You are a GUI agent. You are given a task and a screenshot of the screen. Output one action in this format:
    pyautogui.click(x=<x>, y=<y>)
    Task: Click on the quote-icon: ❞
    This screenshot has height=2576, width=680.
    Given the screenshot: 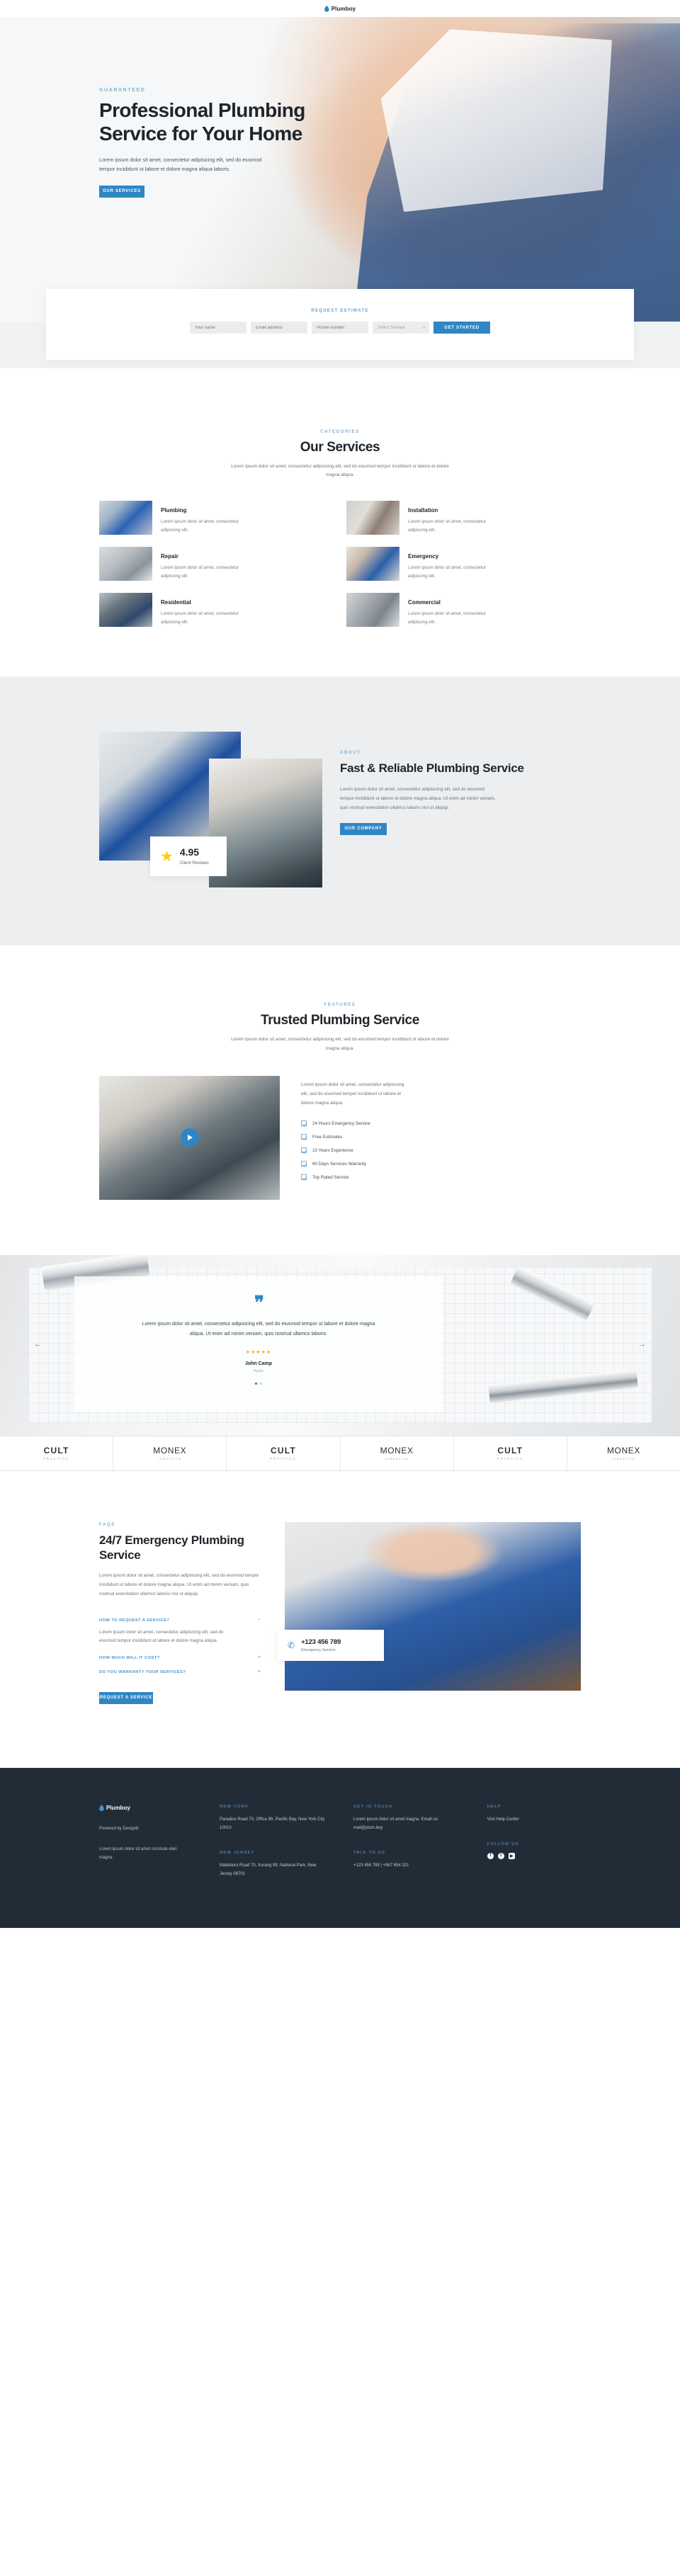 What is the action you would take?
    pyautogui.click(x=259, y=1302)
    